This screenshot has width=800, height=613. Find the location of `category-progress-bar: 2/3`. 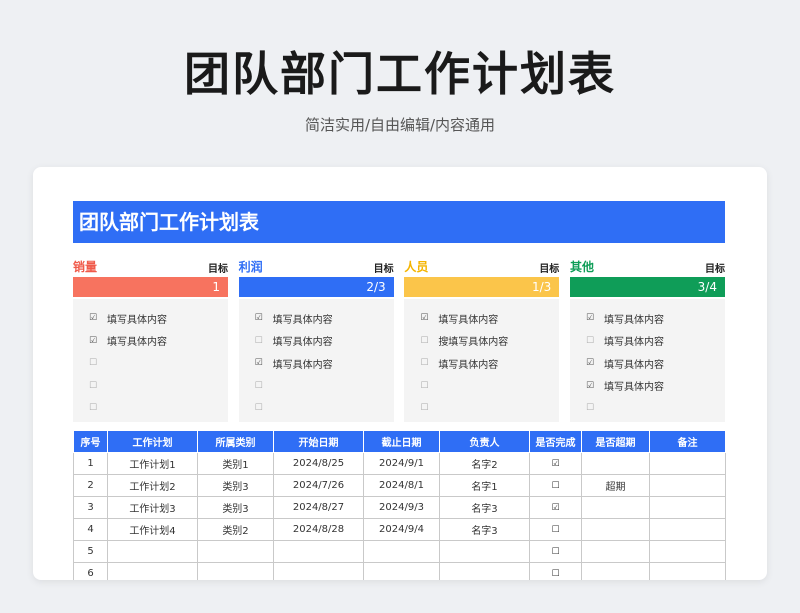

category-progress-bar: 2/3 is located at coordinates (316, 287).